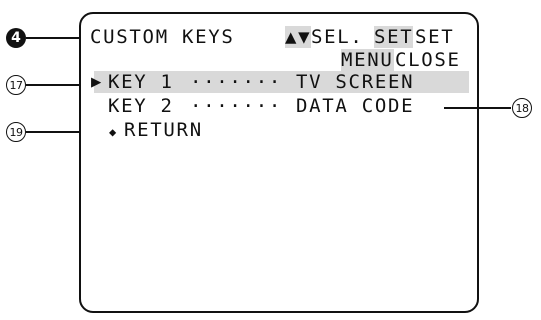 This screenshot has width=541, height=320. I want to click on select-hint-label: SEL., so click(337, 37).